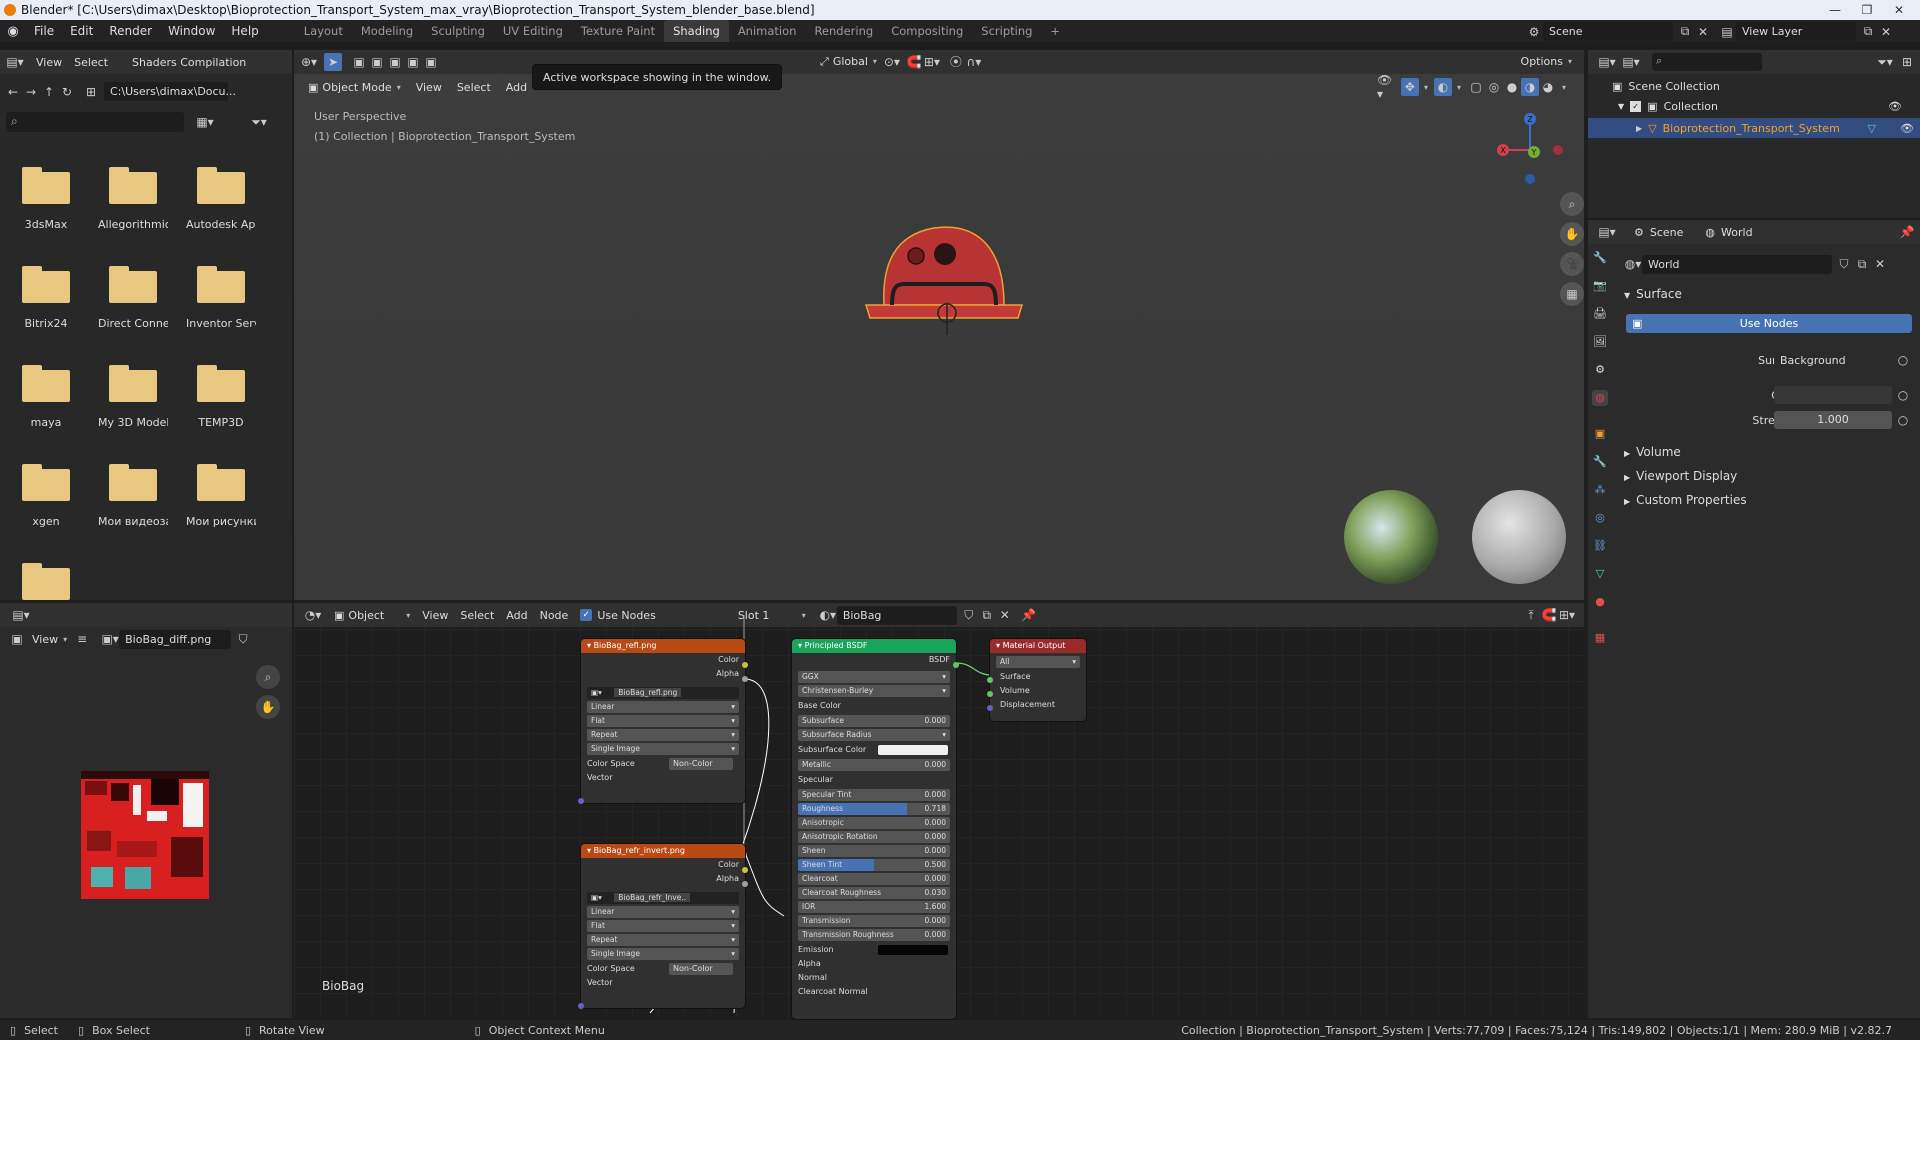  I want to click on expand-arrow-icon: ▼, so click(1621, 106).